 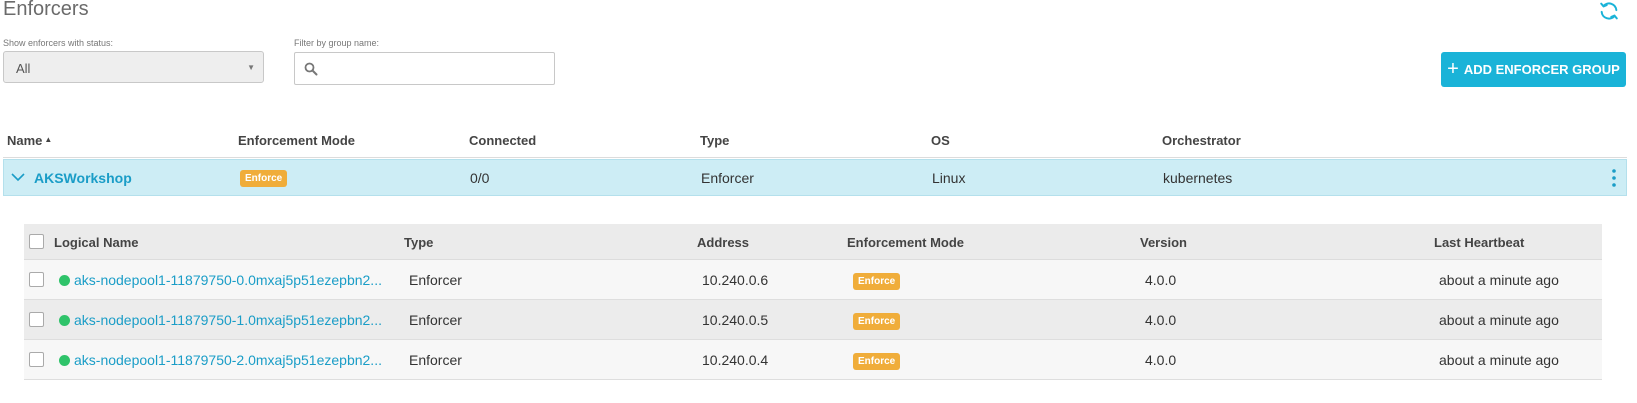 I want to click on status-filter-label: Show enforcers with status:, so click(x=58, y=43).